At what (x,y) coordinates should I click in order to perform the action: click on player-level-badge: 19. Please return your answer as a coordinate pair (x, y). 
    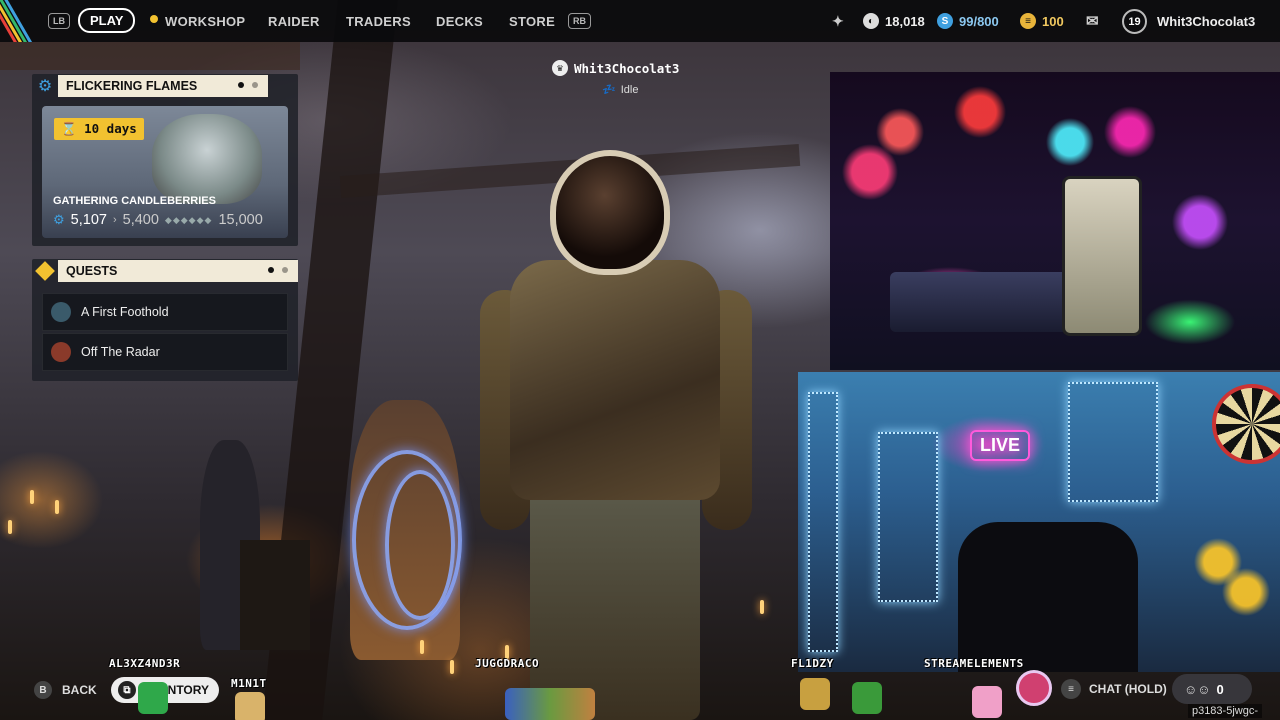
    Looking at the image, I should click on (1134, 21).